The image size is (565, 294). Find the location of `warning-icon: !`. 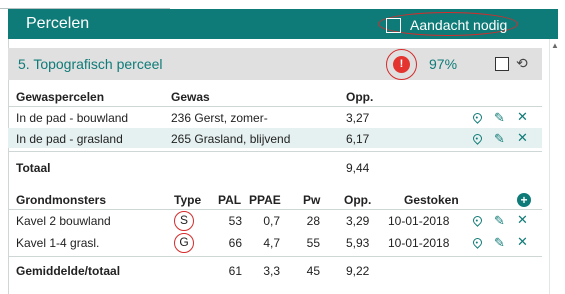

warning-icon: ! is located at coordinates (401, 64).